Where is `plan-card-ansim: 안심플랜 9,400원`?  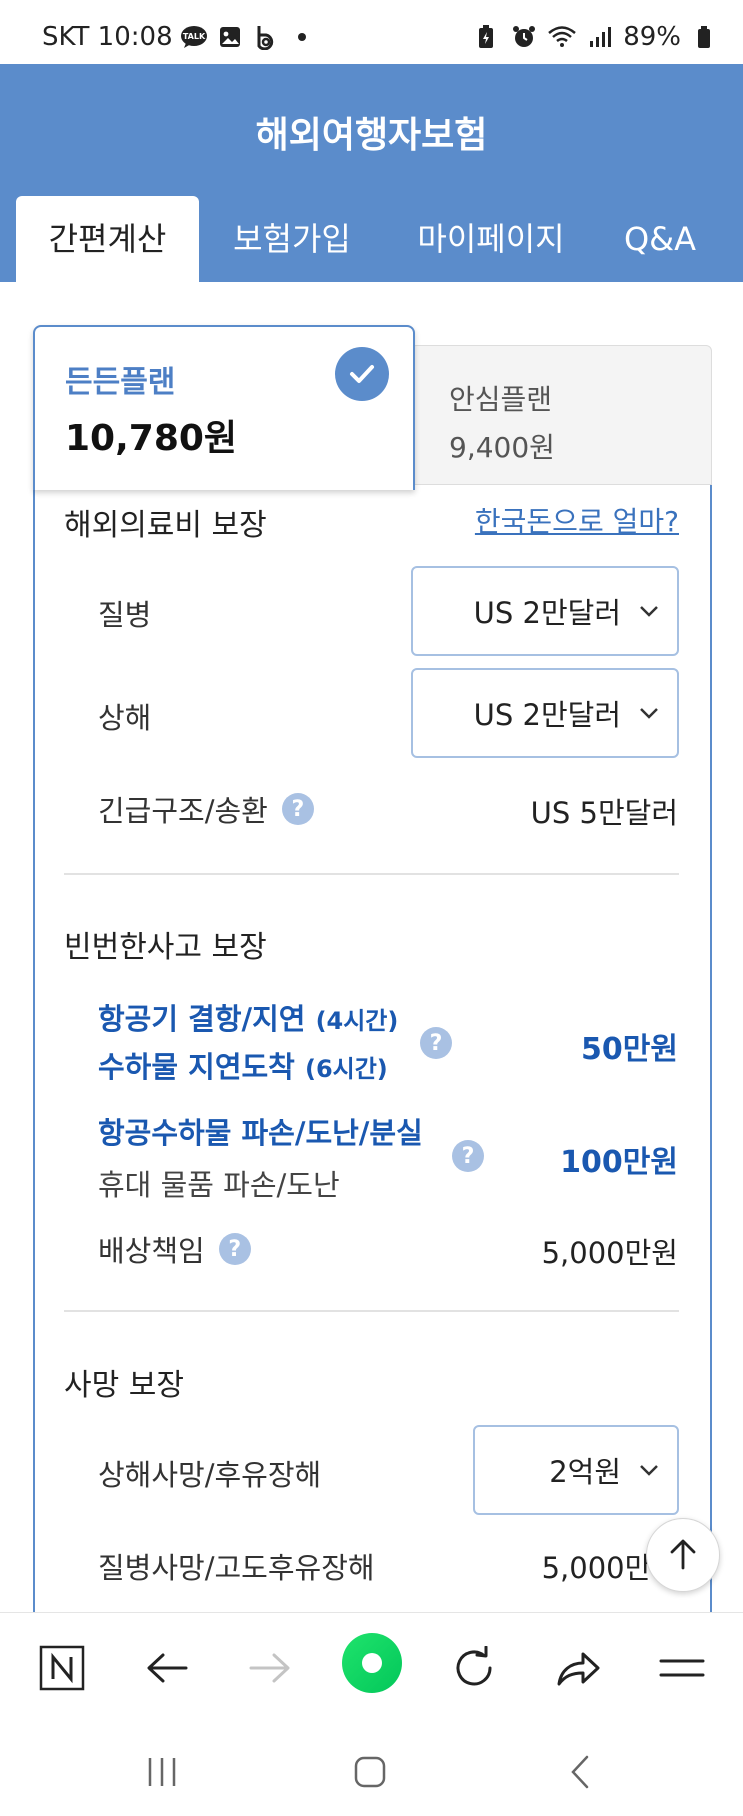
plan-card-ansim: 안심플랜 9,400원 is located at coordinates (561, 415).